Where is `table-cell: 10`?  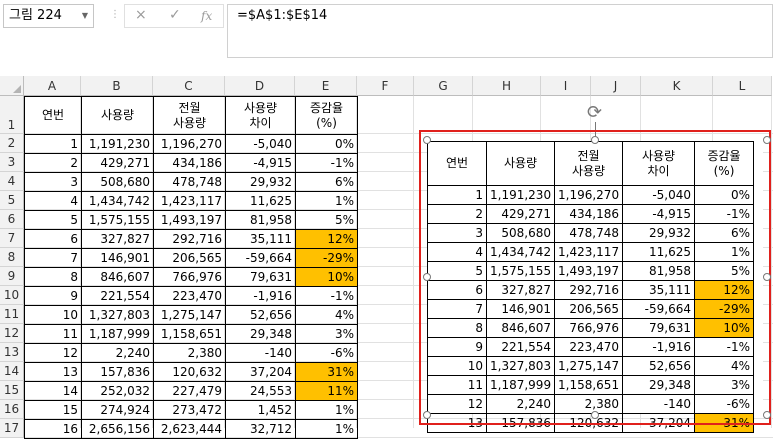
table-cell: 10 is located at coordinates (53, 315).